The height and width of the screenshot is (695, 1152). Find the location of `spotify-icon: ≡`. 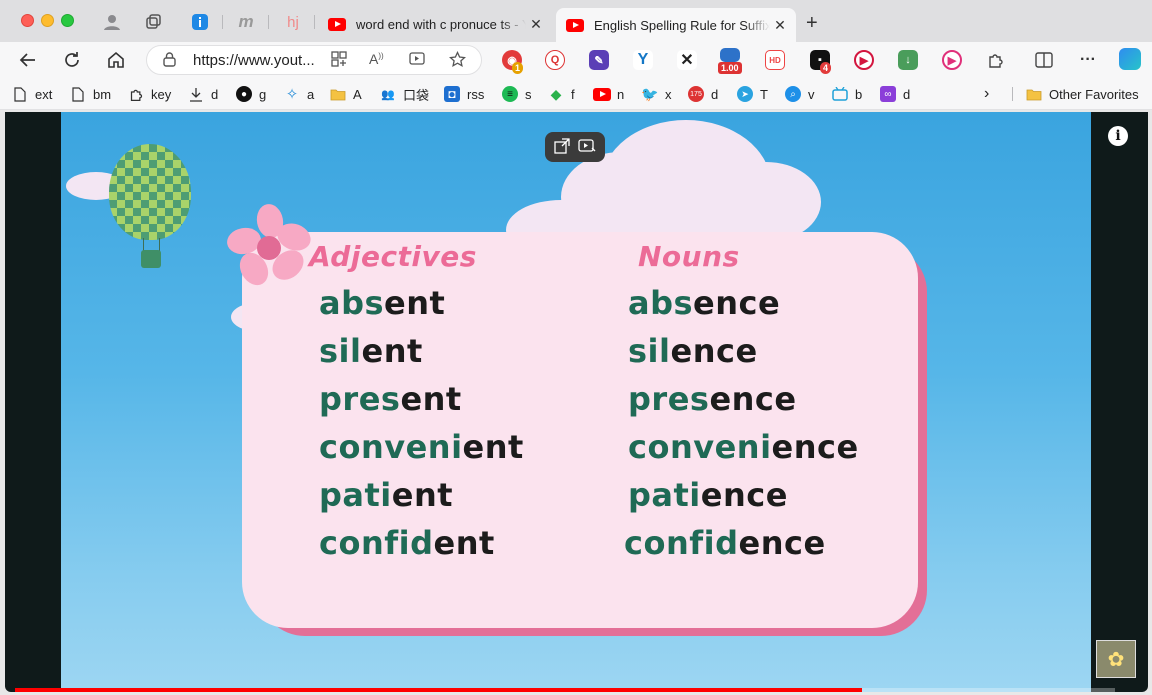

spotify-icon: ≡ is located at coordinates (510, 94).